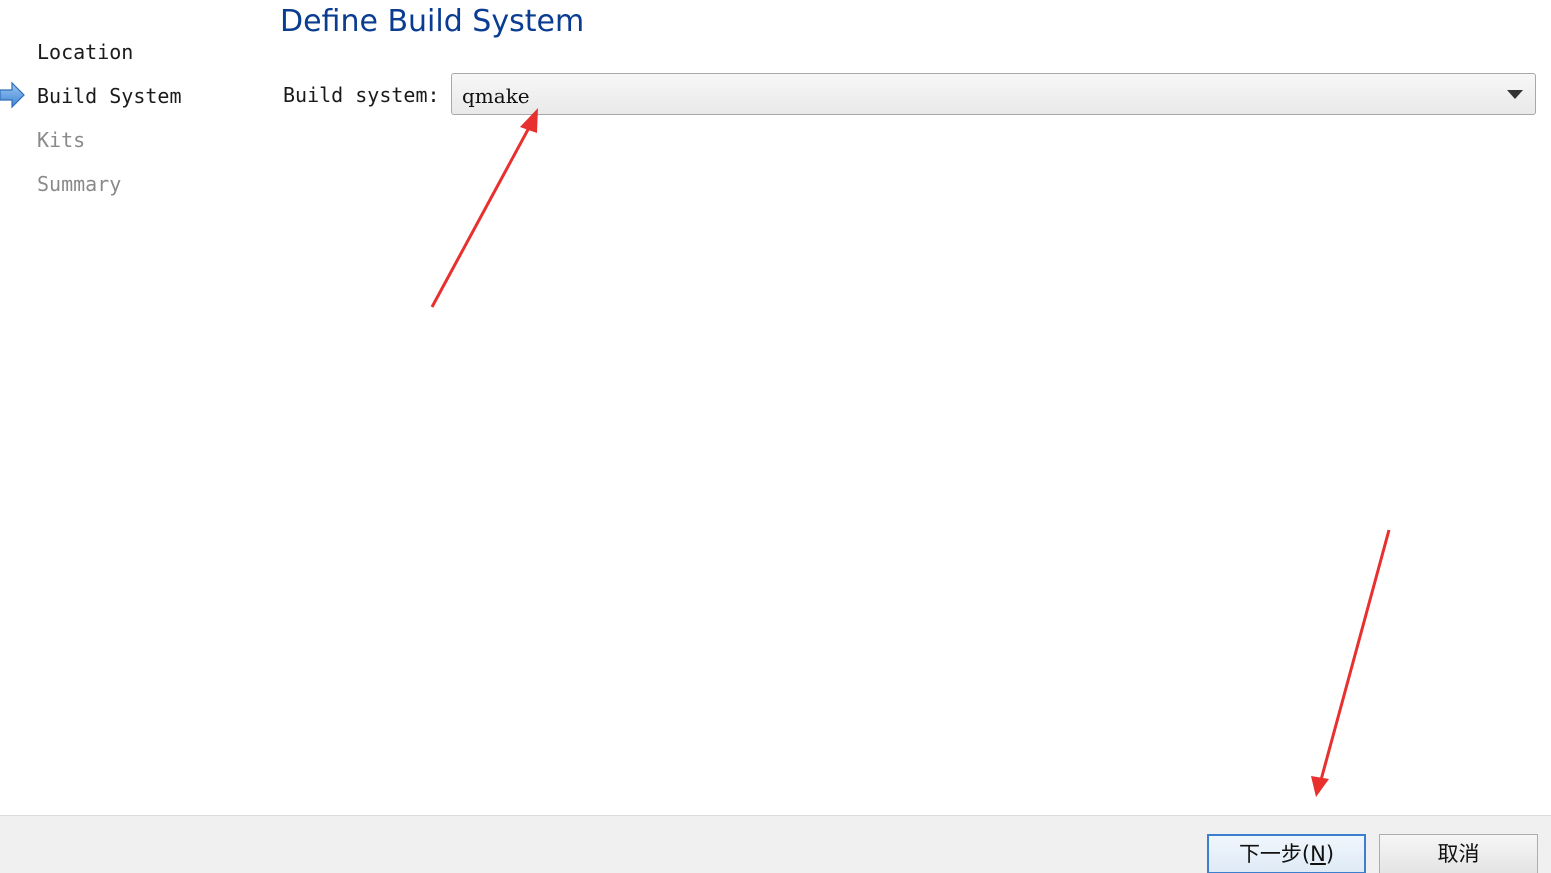 This screenshot has width=1551, height=873. What do you see at coordinates (484, 208) in the screenshot?
I see `annotation-arrow-to-combobox` at bounding box center [484, 208].